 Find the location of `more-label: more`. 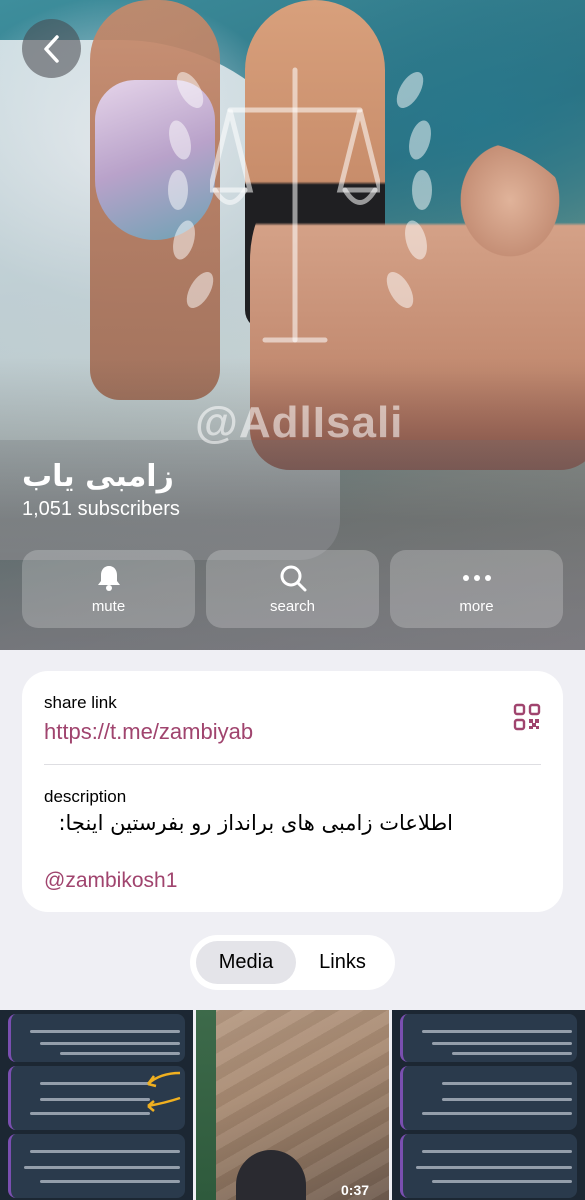

more-label: more is located at coordinates (476, 606).